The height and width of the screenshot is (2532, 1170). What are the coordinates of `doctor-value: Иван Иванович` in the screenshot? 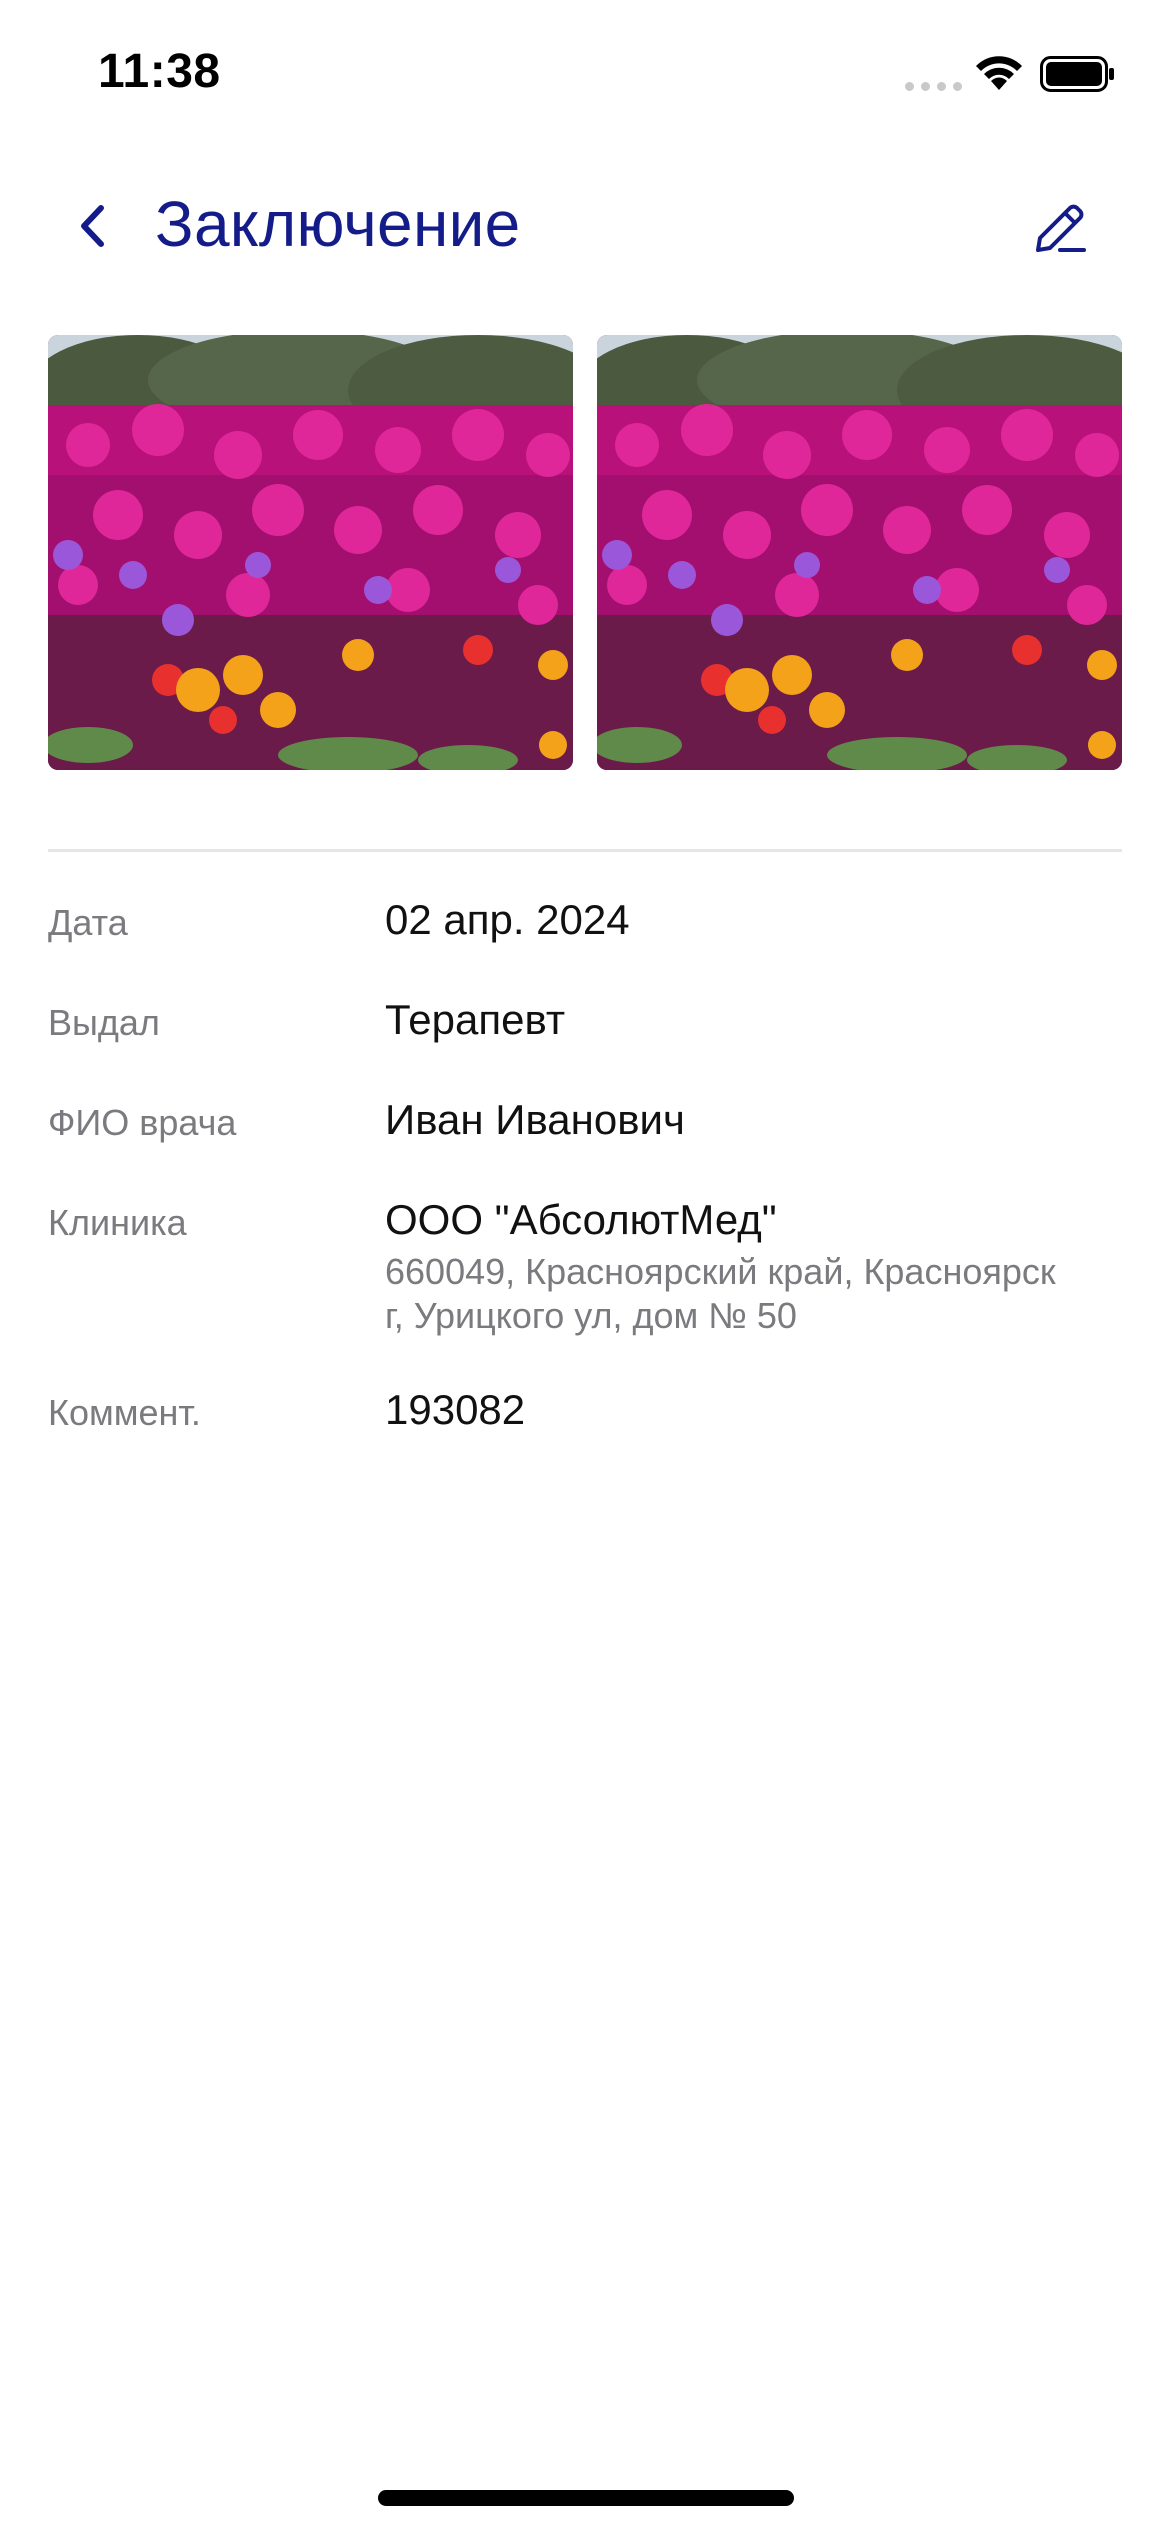 It's located at (535, 1119).